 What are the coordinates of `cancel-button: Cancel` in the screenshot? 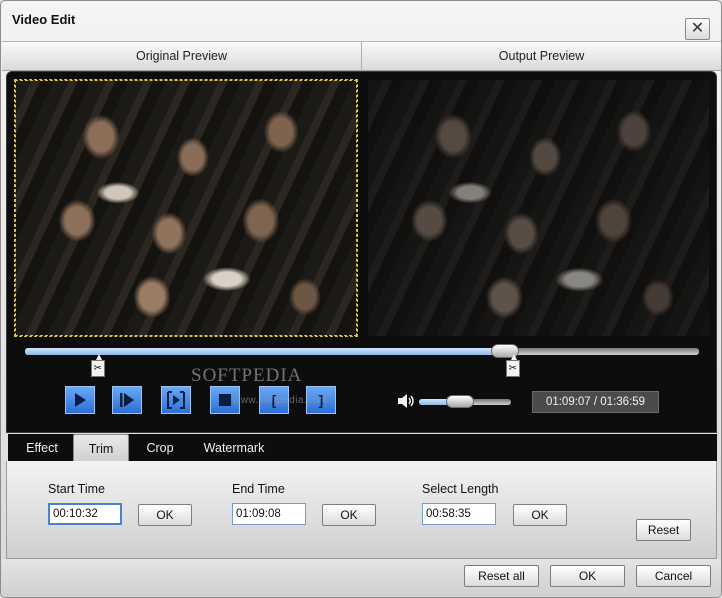 It's located at (673, 576).